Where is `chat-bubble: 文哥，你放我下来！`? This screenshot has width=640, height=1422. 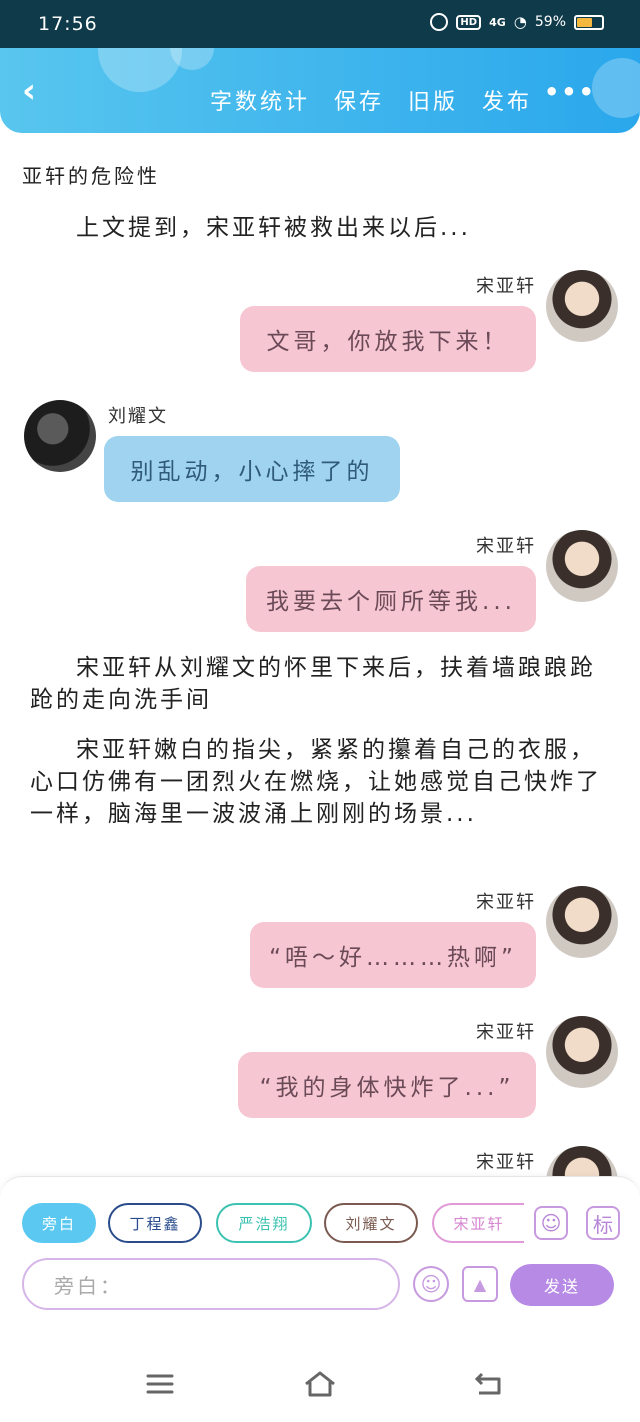 chat-bubble: 文哥，你放我下来！ is located at coordinates (388, 339).